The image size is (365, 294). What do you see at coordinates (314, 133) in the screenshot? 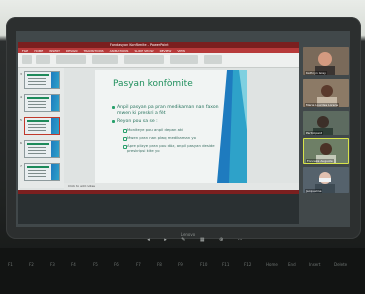
I see `participant-name: Participant` at bounding box center [314, 133].